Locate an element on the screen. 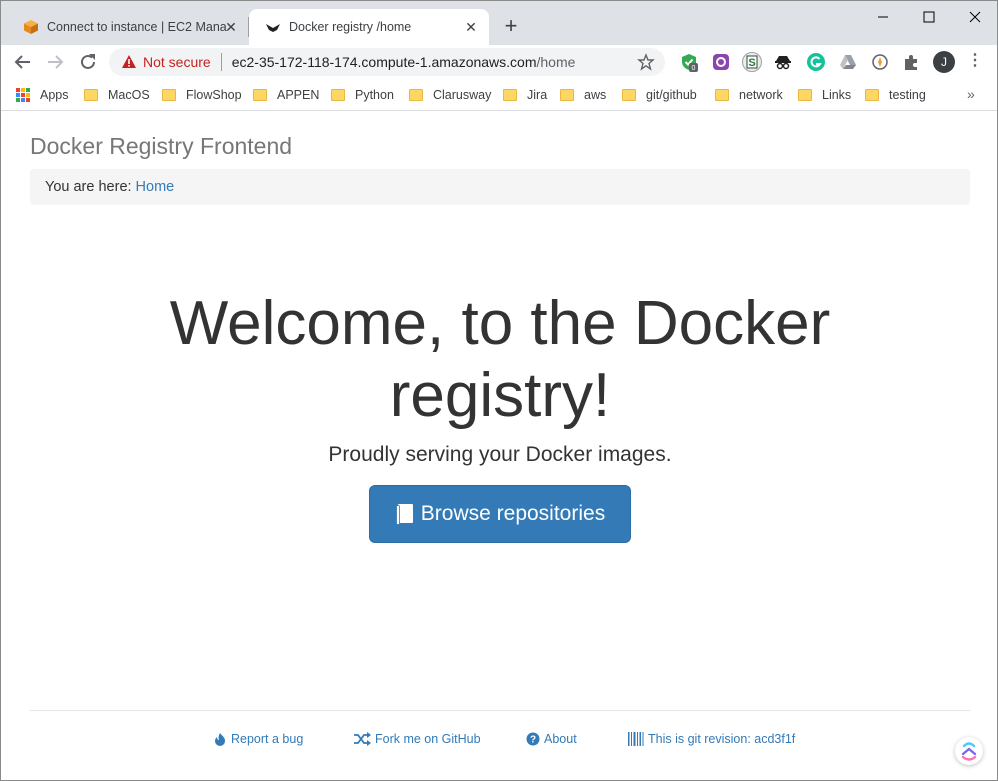  footer-report-bug-link: Report a bug is located at coordinates (258, 739).